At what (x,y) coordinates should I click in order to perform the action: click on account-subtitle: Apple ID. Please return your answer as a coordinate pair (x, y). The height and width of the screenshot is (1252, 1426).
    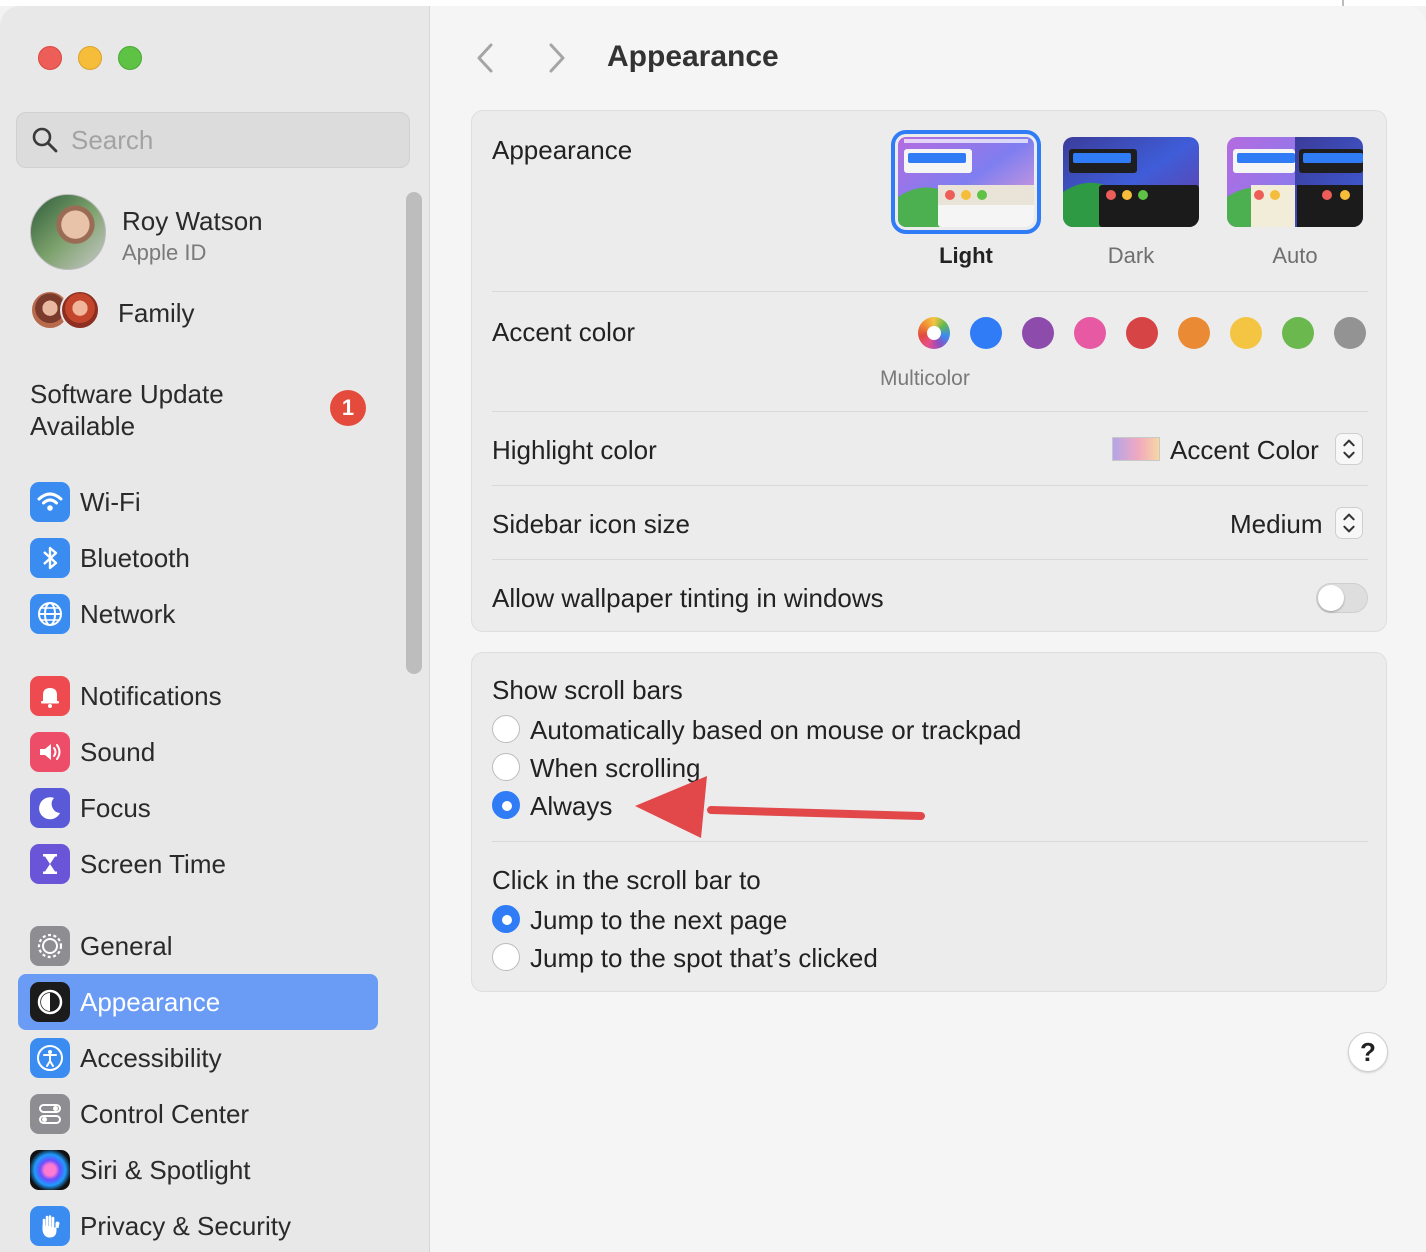
    Looking at the image, I should click on (164, 252).